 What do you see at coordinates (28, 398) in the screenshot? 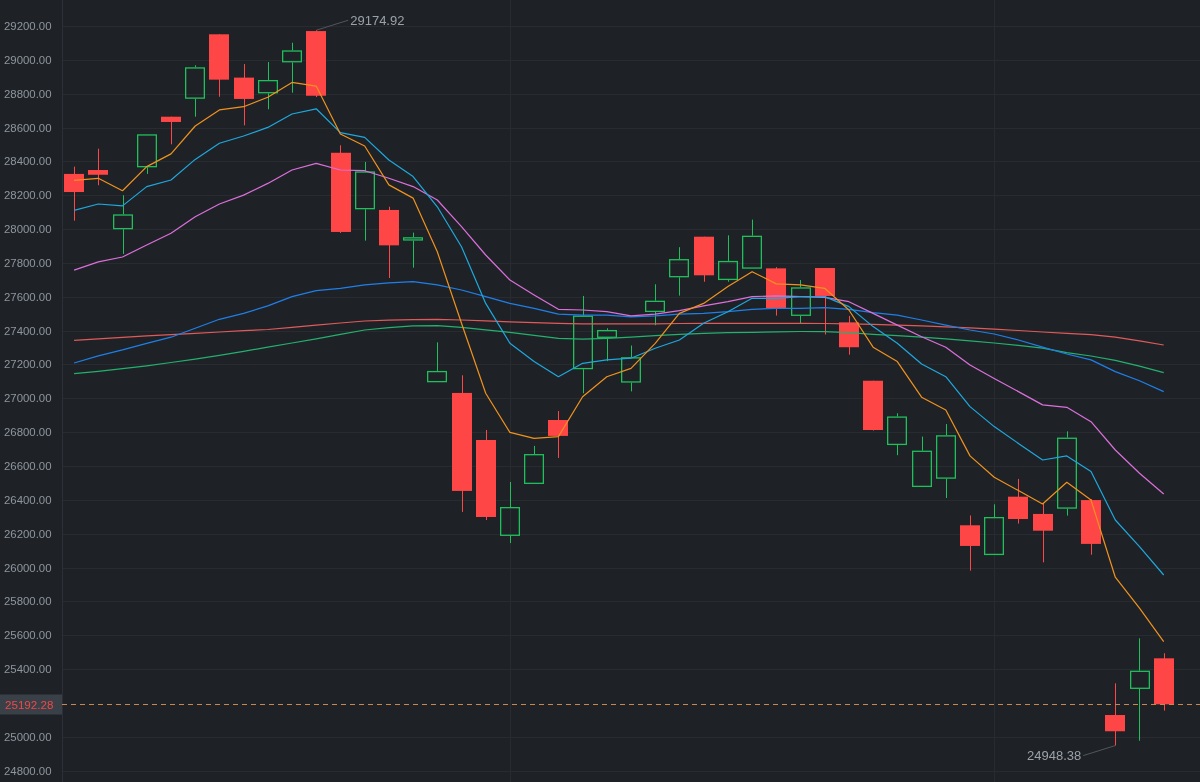
I see `price-axis-label: 27000.00` at bounding box center [28, 398].